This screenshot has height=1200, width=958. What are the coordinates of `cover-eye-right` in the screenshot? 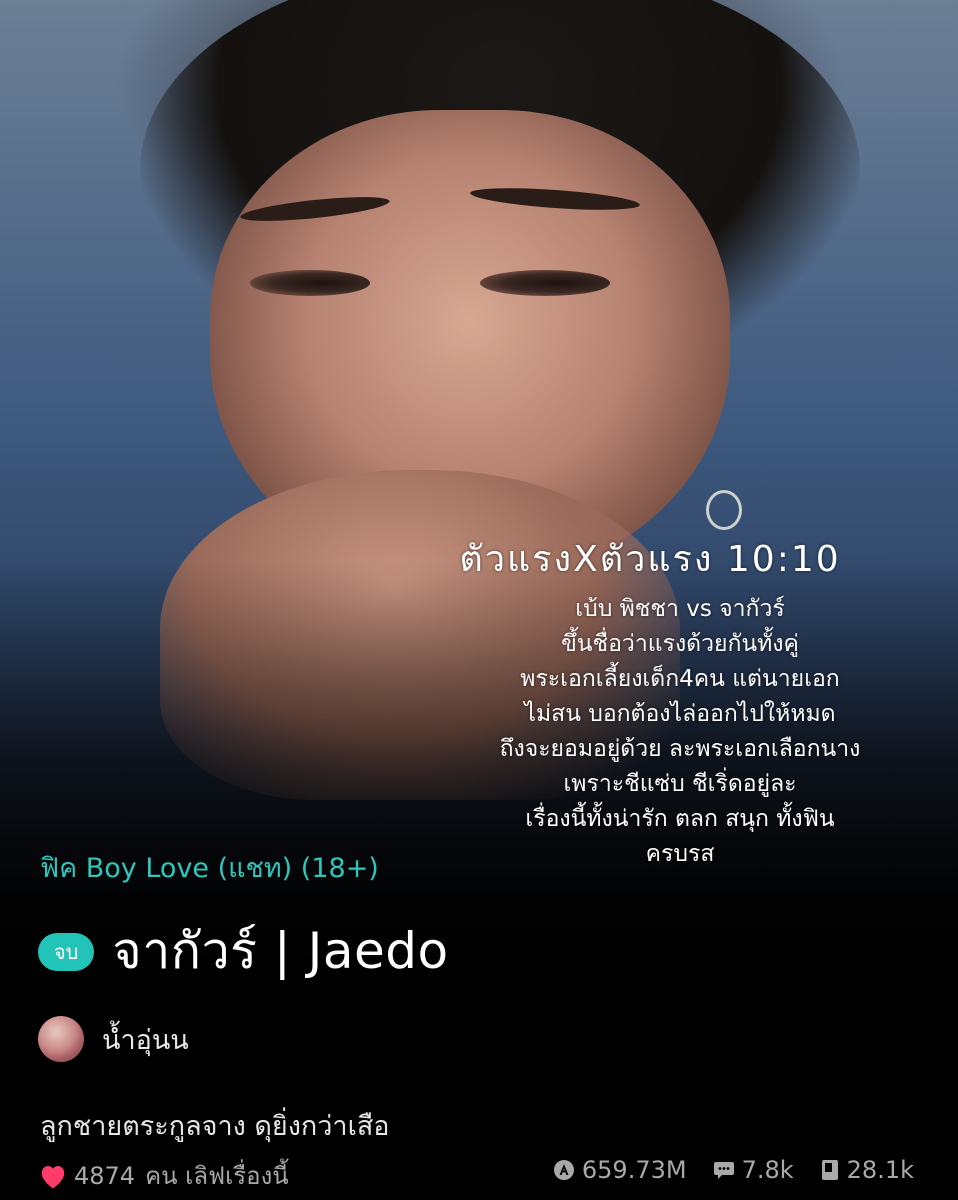 It's located at (545, 283).